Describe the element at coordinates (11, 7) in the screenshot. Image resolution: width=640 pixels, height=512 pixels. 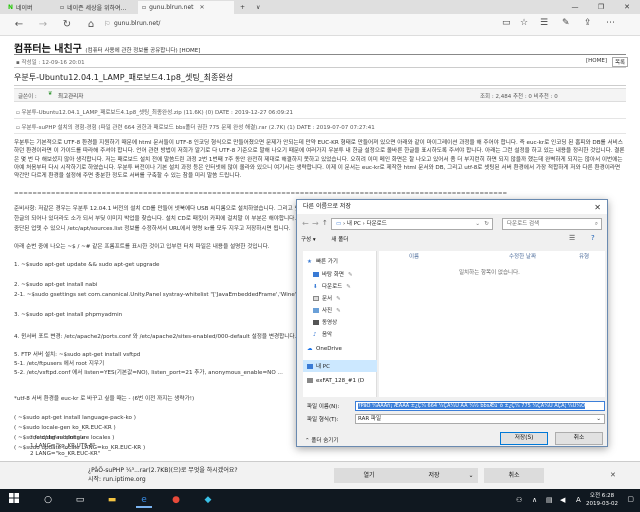
I see `naver-icon: N` at that location.